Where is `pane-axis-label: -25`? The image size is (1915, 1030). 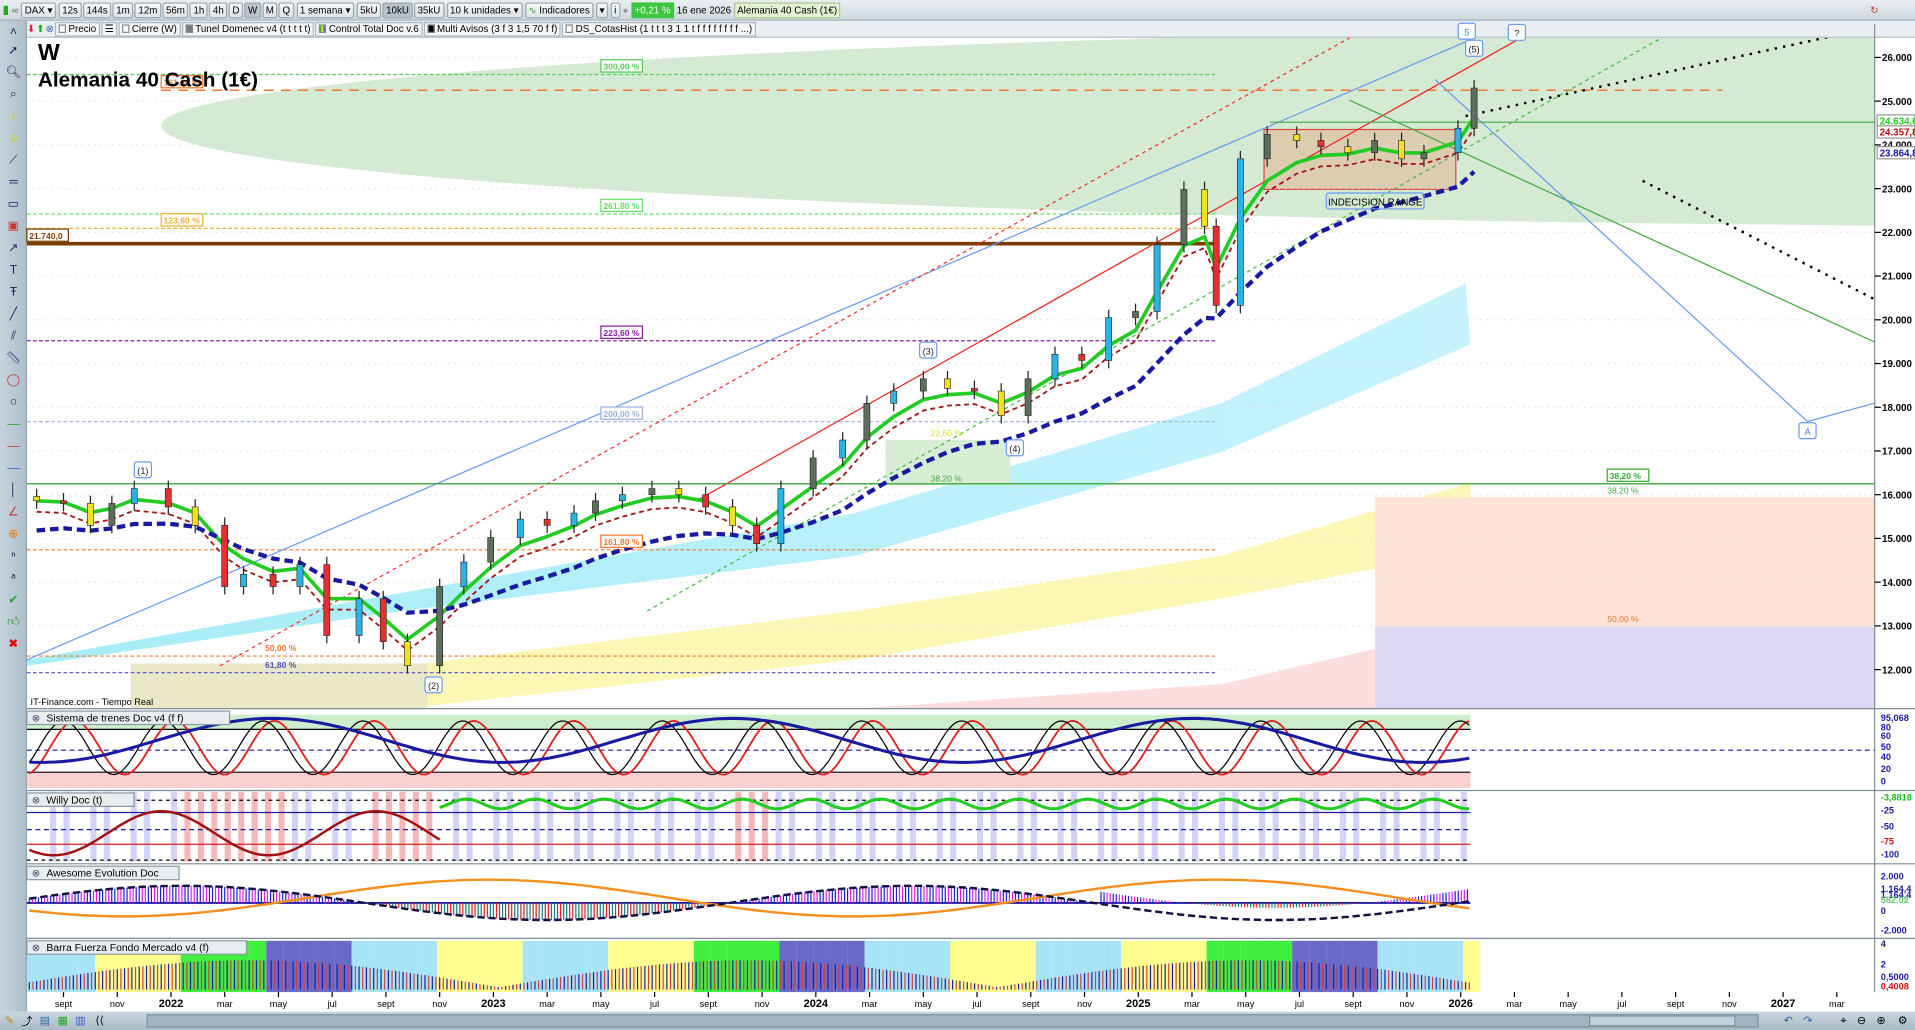
pane-axis-label: -25 is located at coordinates (1887, 811).